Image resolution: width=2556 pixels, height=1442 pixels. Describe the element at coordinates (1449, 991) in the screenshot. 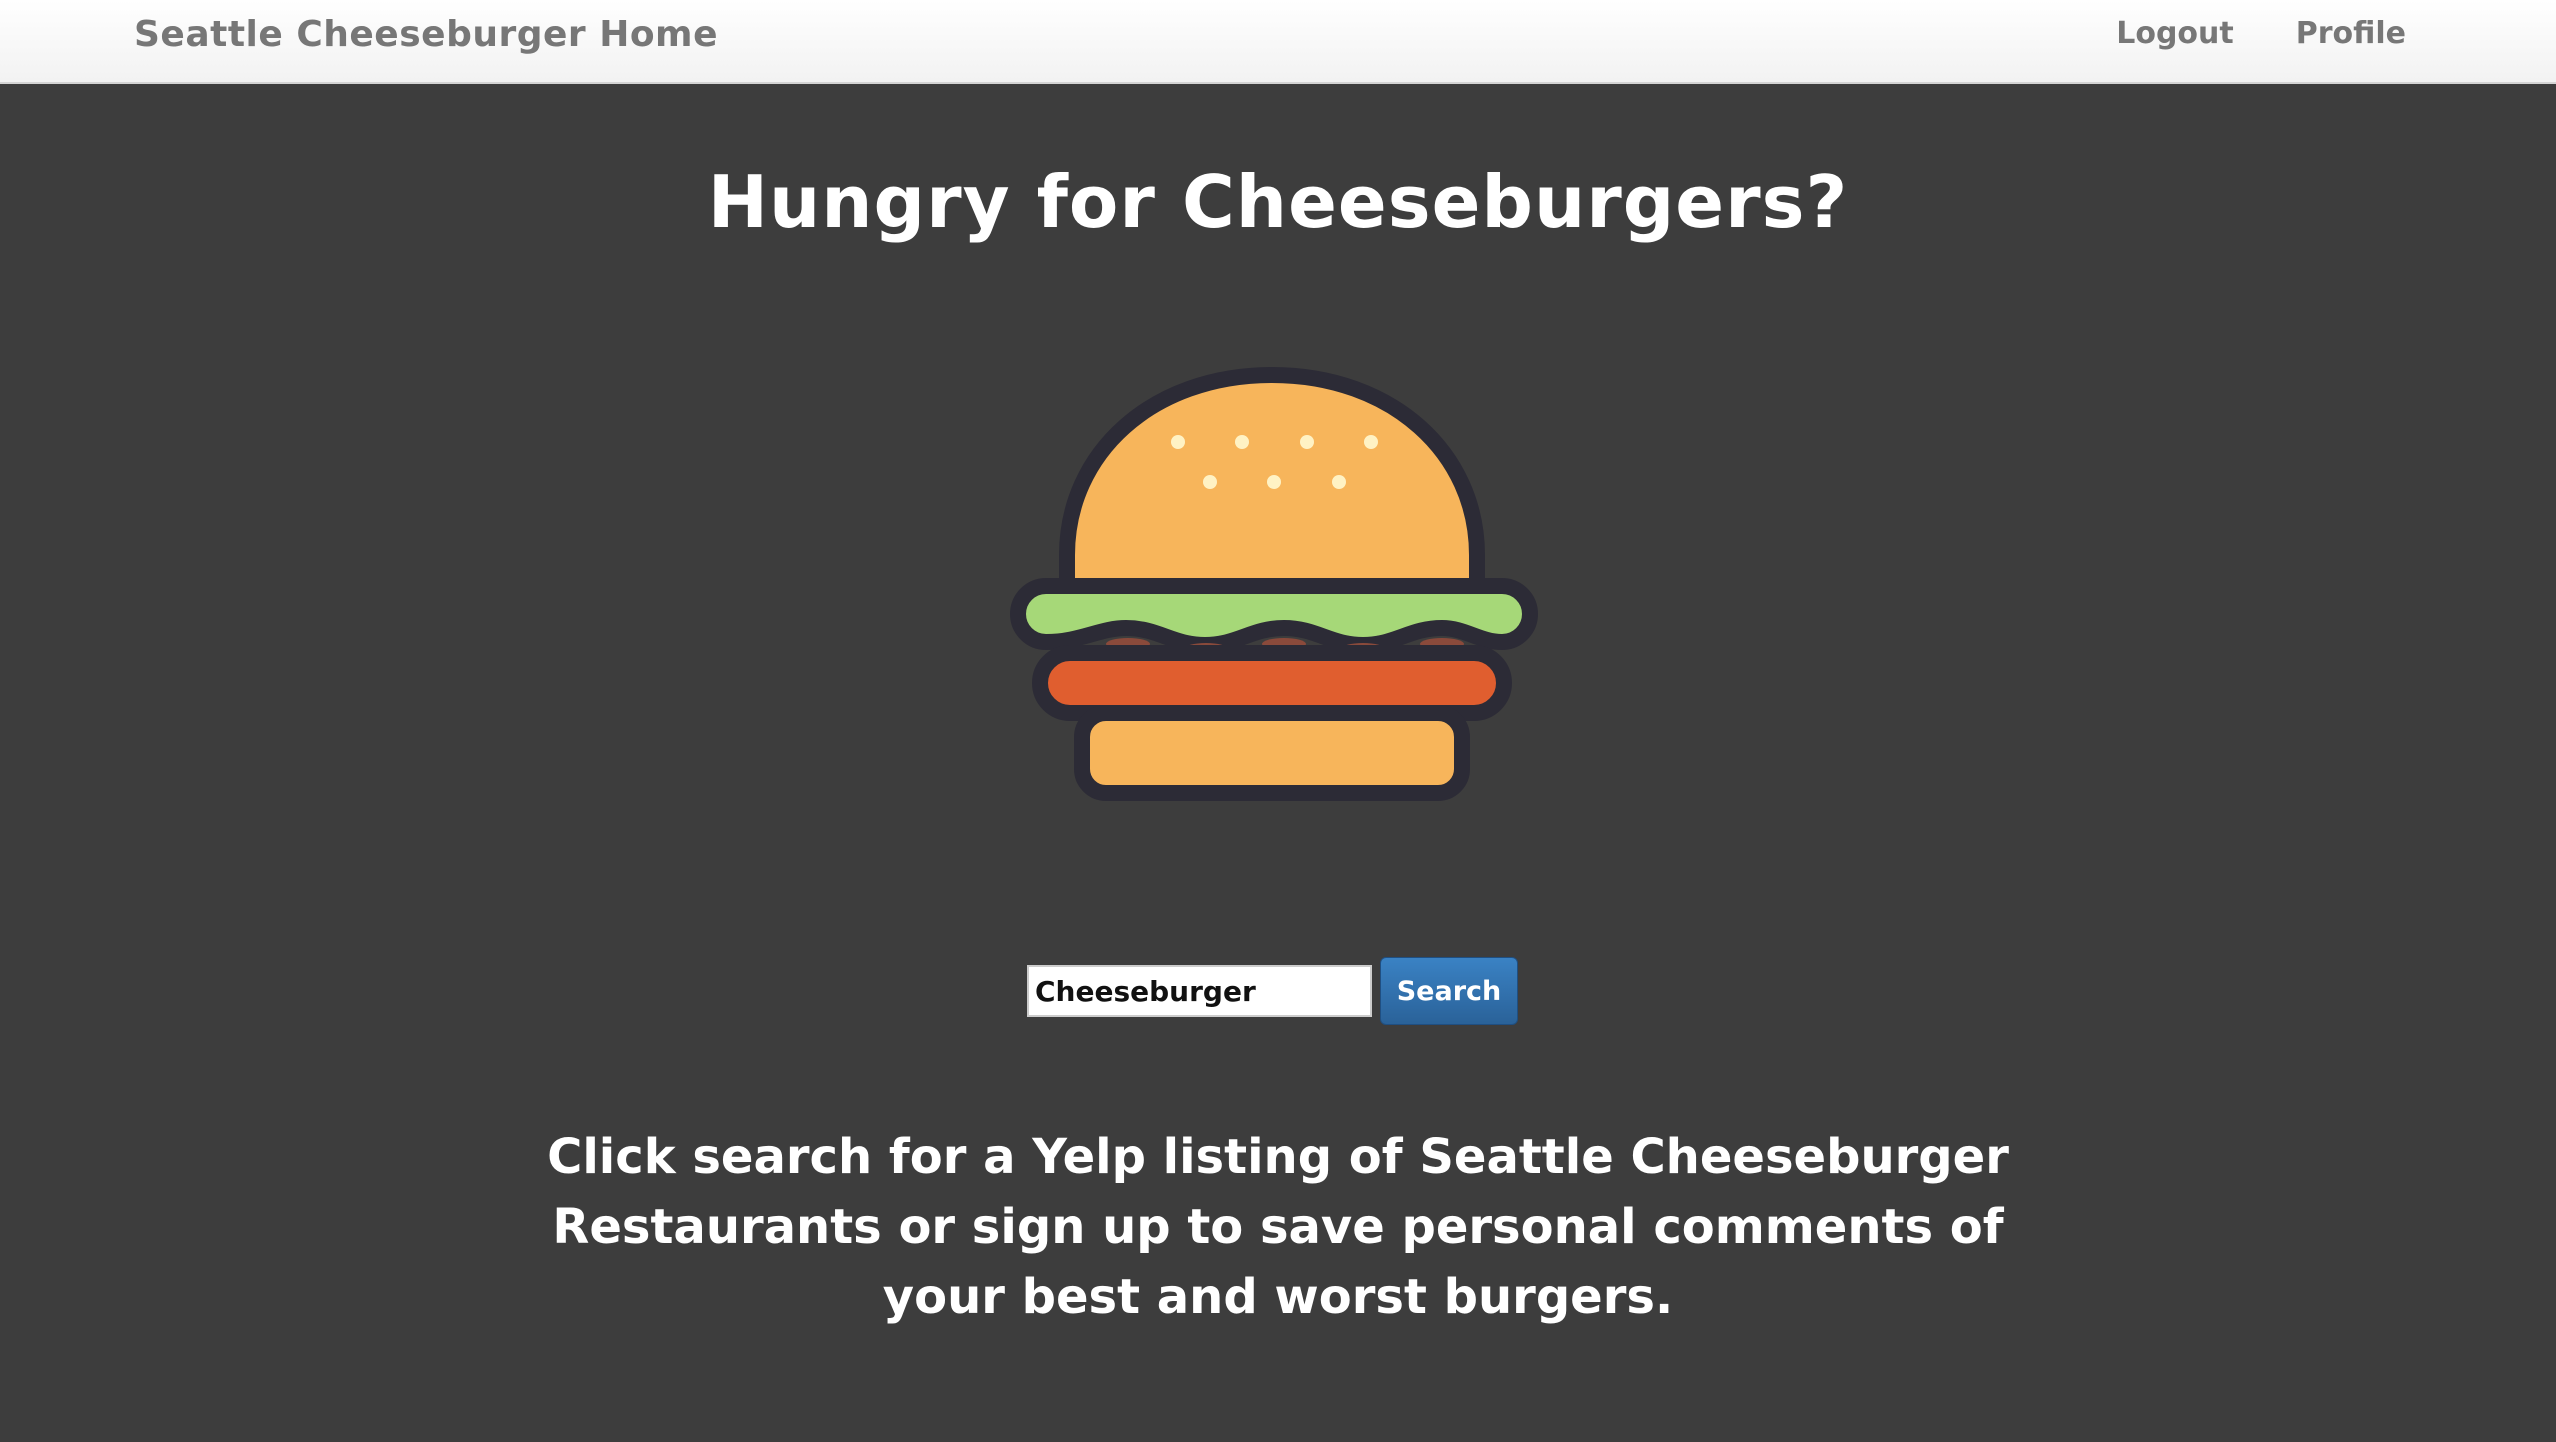

I see `search-button: Search` at that location.